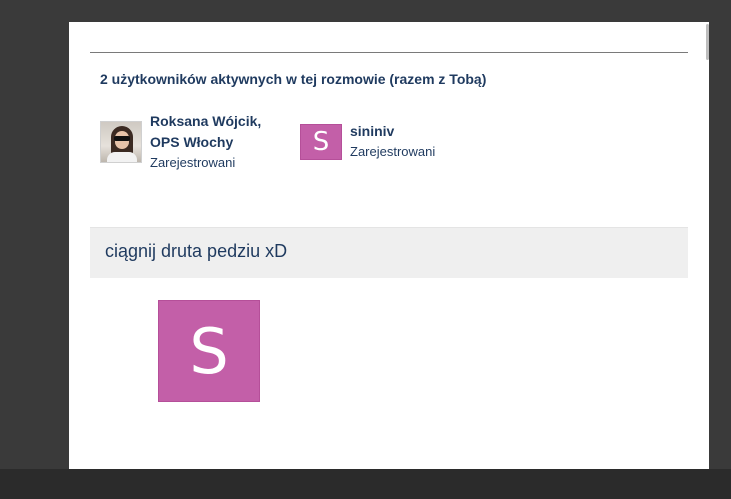 The height and width of the screenshot is (499, 731). What do you see at coordinates (209, 351) in the screenshot?
I see `sender-avatar: S` at bounding box center [209, 351].